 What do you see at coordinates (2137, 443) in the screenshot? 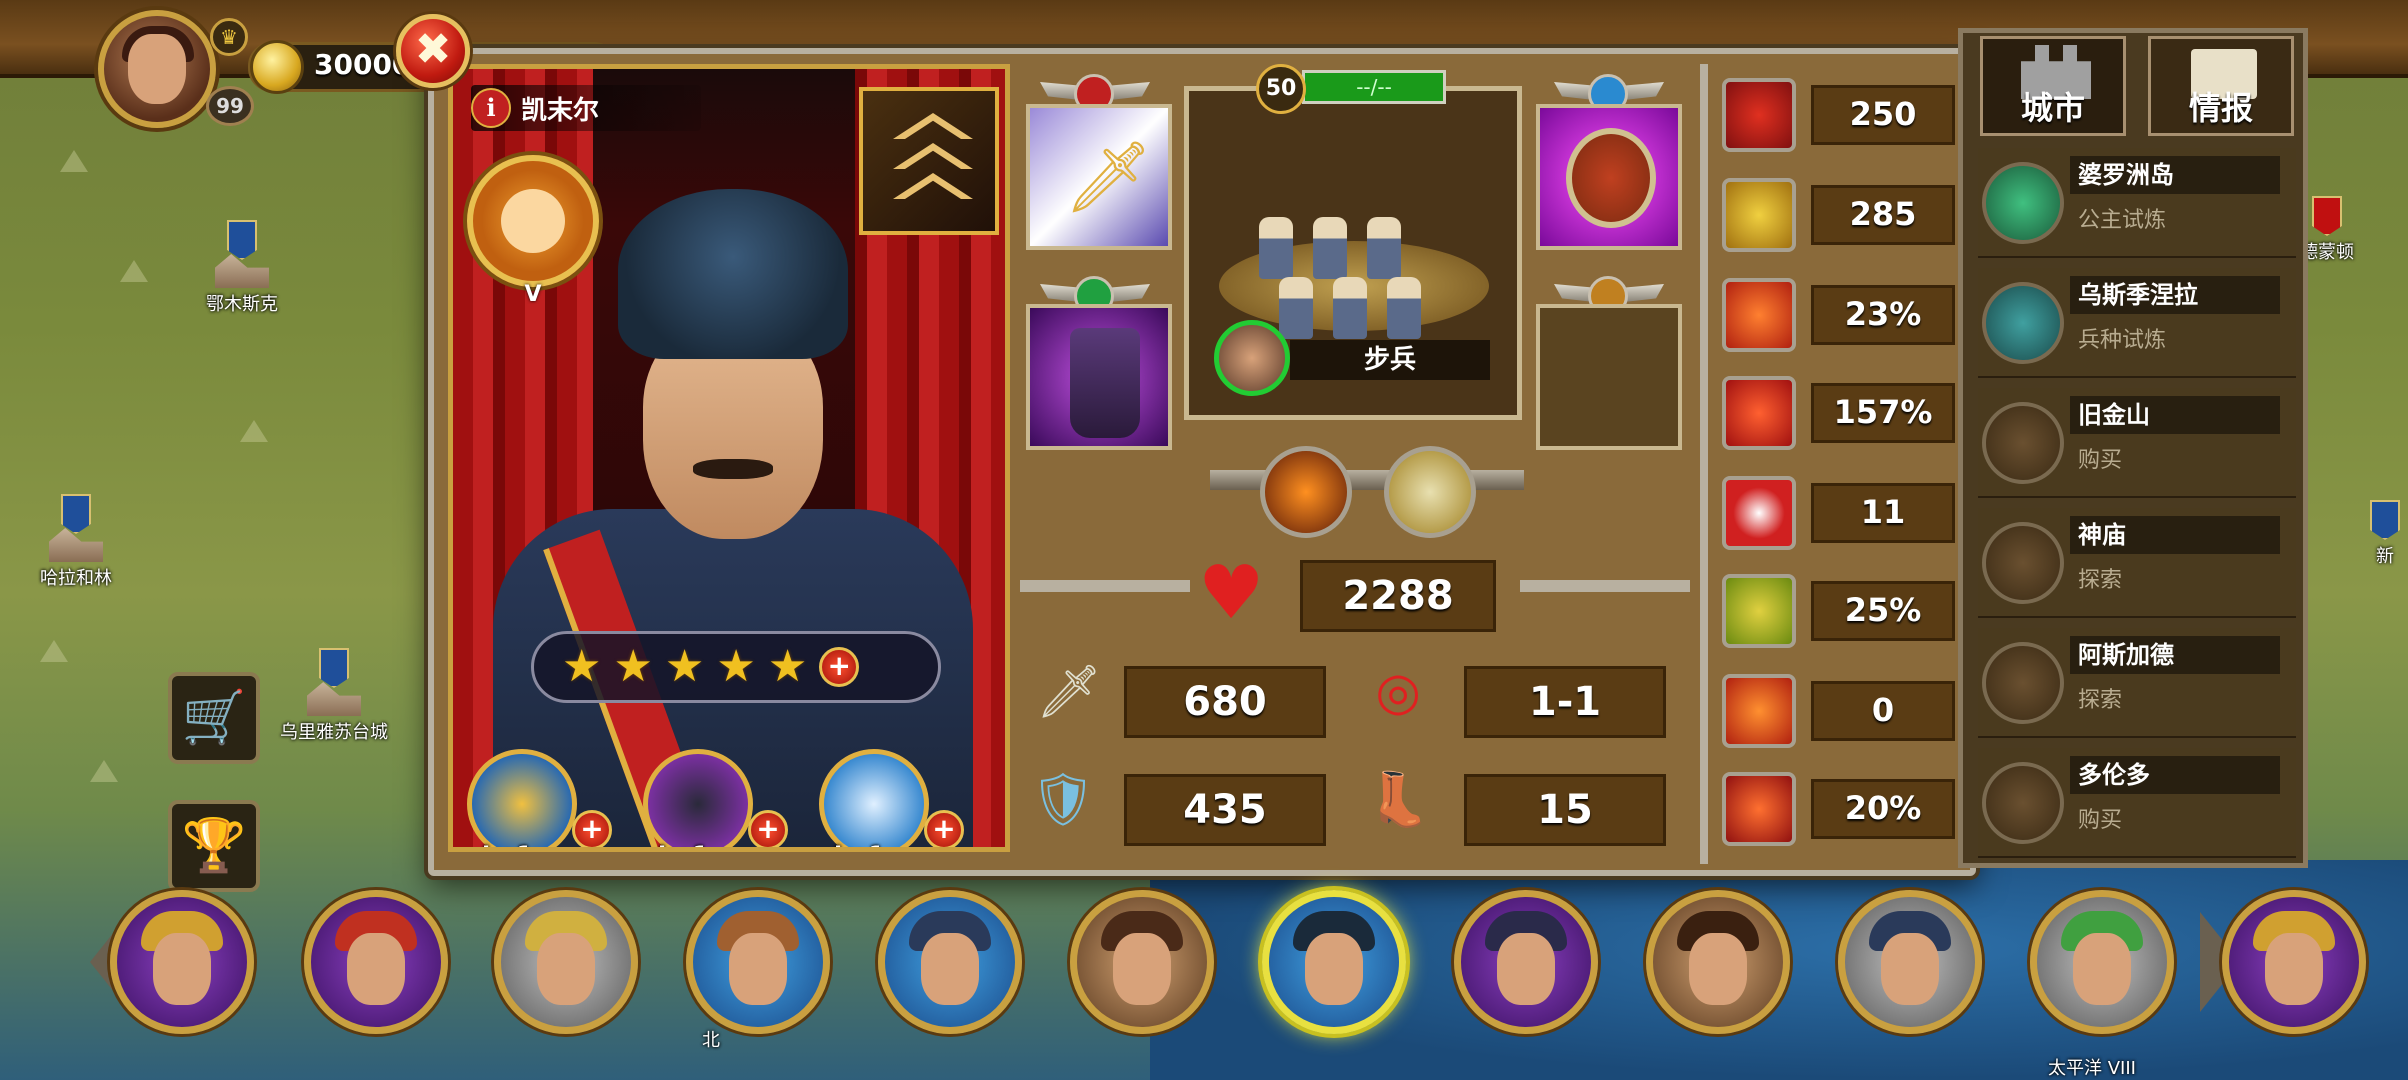
I see `city-list-item: 旧金山 购买` at bounding box center [2137, 443].